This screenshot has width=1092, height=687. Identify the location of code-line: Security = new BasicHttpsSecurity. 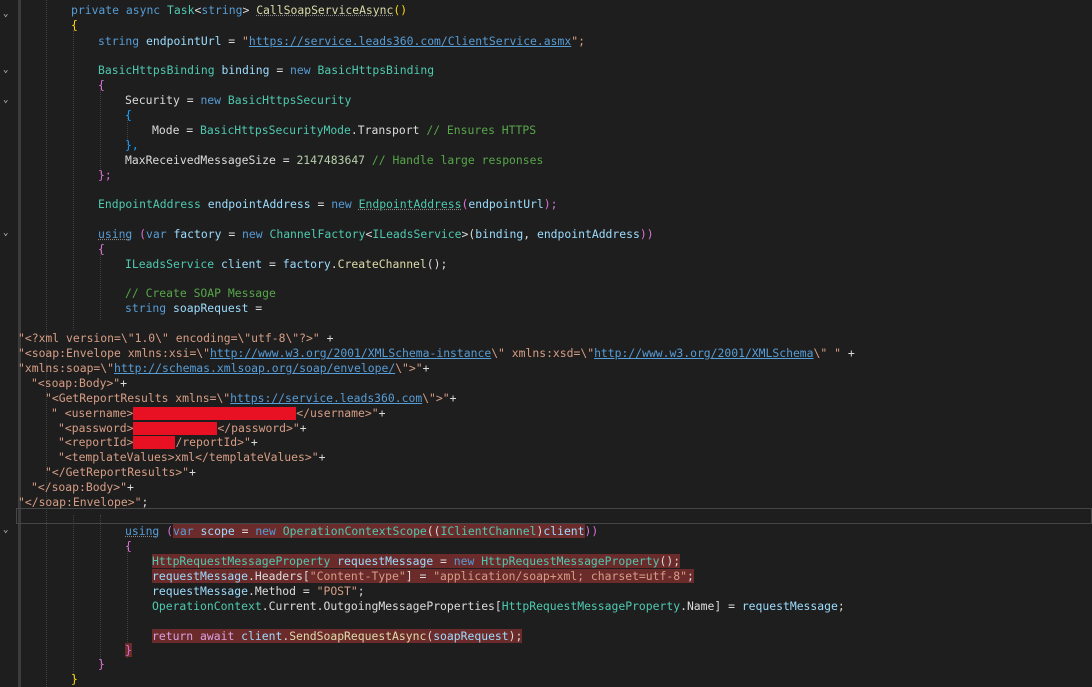
(238, 100).